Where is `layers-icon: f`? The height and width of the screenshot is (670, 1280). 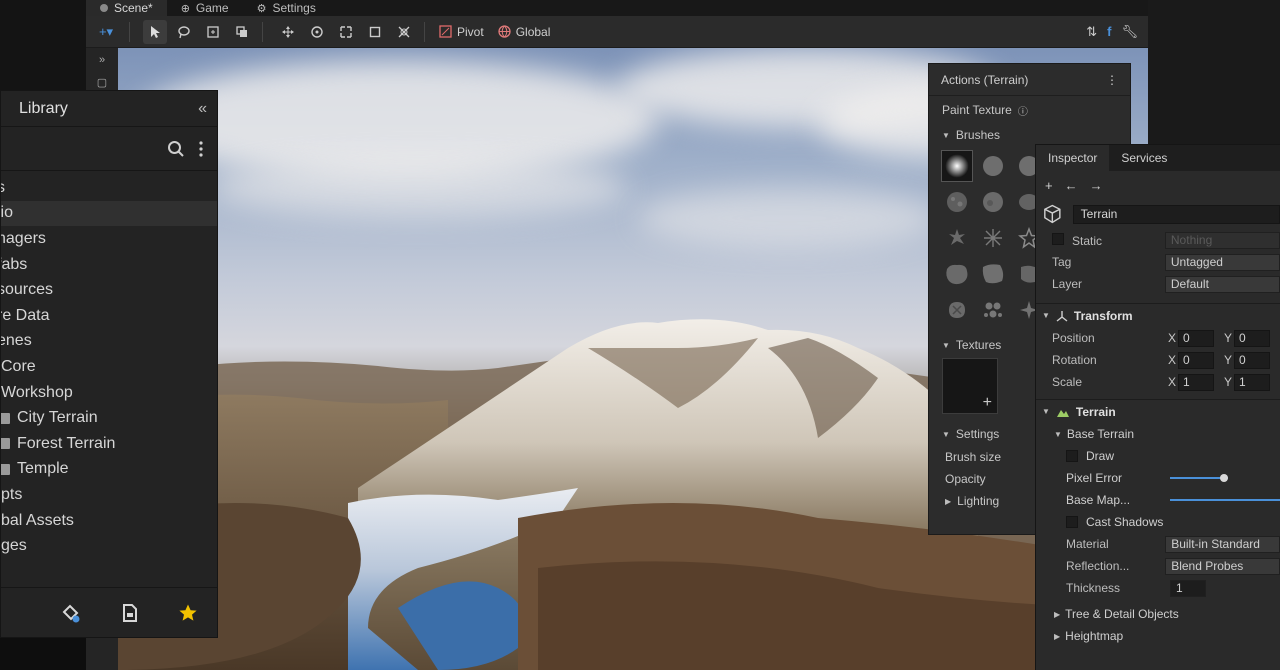
layers-icon: f is located at coordinates (1109, 32).